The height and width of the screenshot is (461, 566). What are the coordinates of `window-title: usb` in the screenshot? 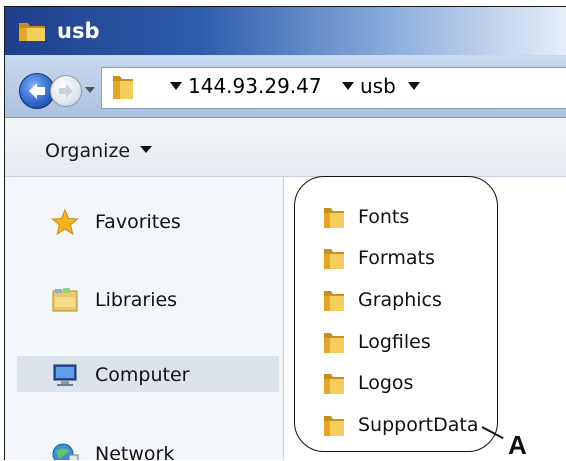 It's located at (78, 31).